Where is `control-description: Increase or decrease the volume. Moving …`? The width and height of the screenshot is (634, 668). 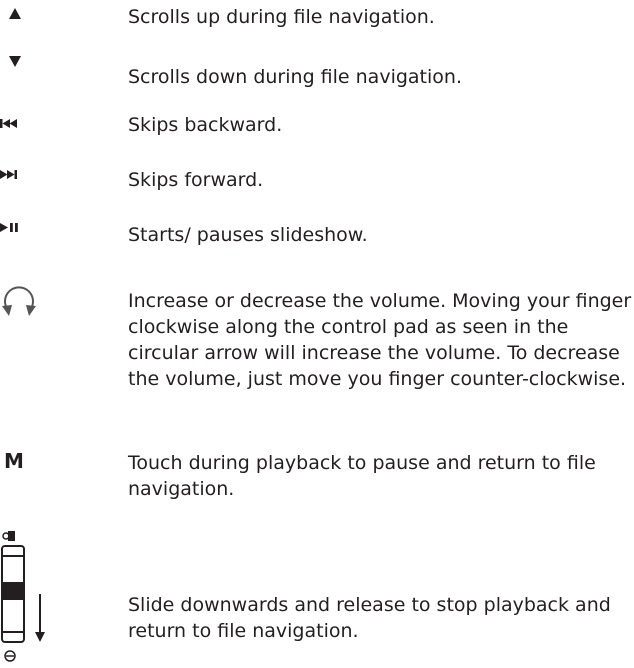 control-description: Increase or decrease the volume. Moving … is located at coordinates (380, 340).